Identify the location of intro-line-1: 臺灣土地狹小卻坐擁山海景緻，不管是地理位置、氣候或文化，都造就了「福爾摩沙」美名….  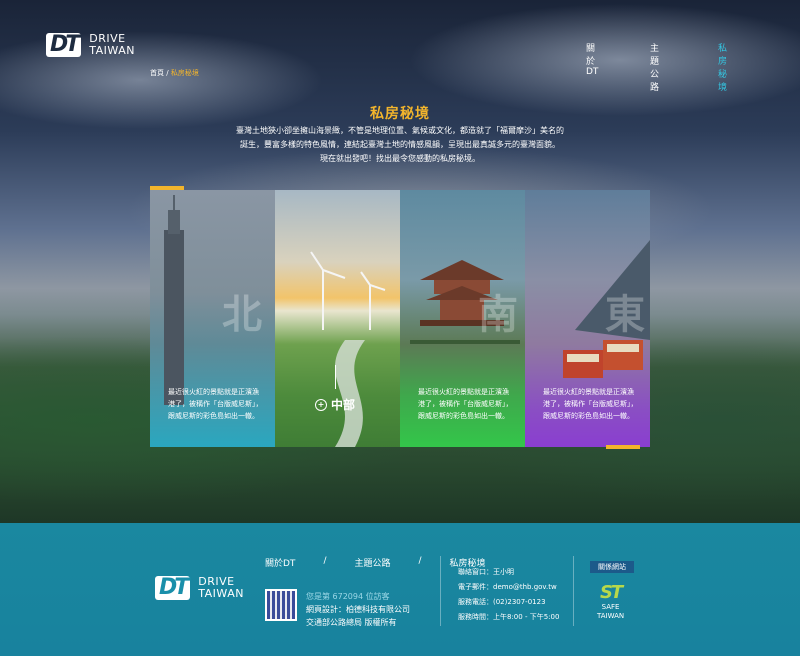
(400, 130).